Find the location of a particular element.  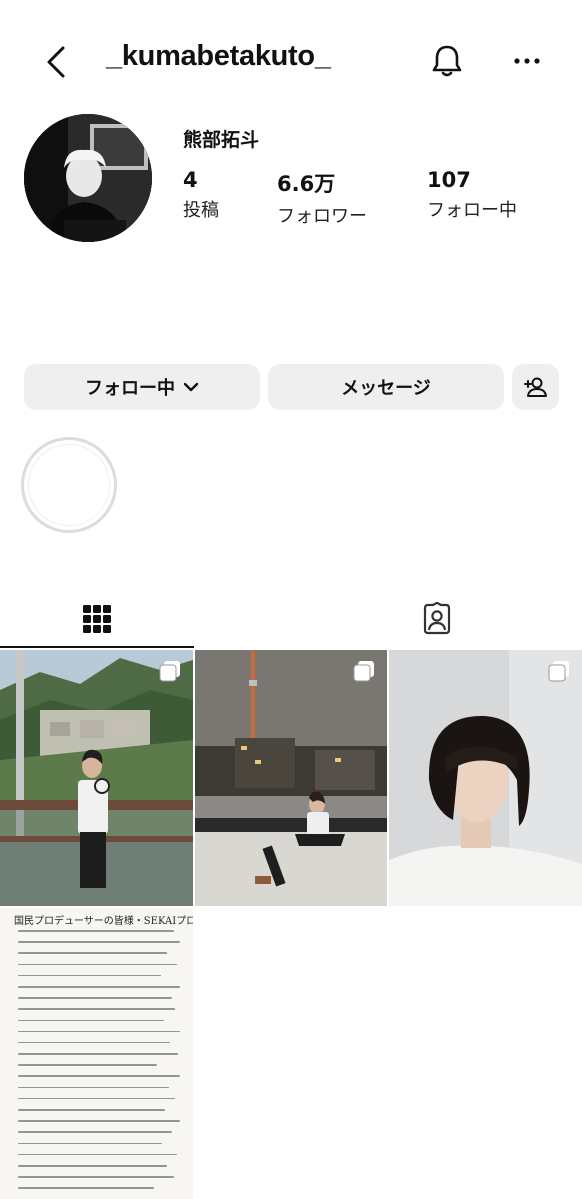

post-1-photo is located at coordinates (96, 778).